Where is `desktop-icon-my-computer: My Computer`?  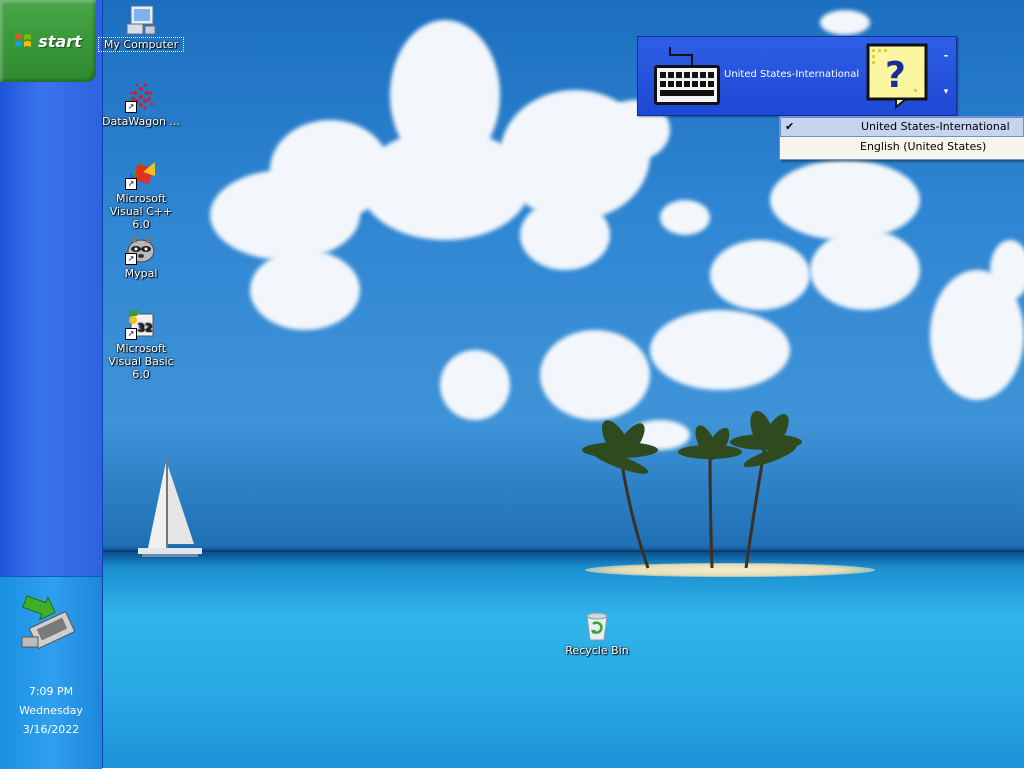 desktop-icon-my-computer: My Computer is located at coordinates (141, 28).